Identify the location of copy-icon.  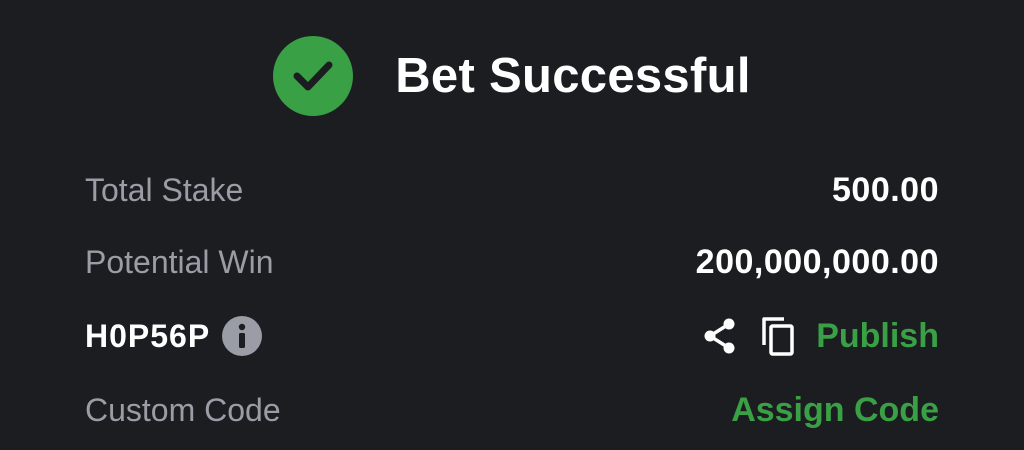
(778, 336).